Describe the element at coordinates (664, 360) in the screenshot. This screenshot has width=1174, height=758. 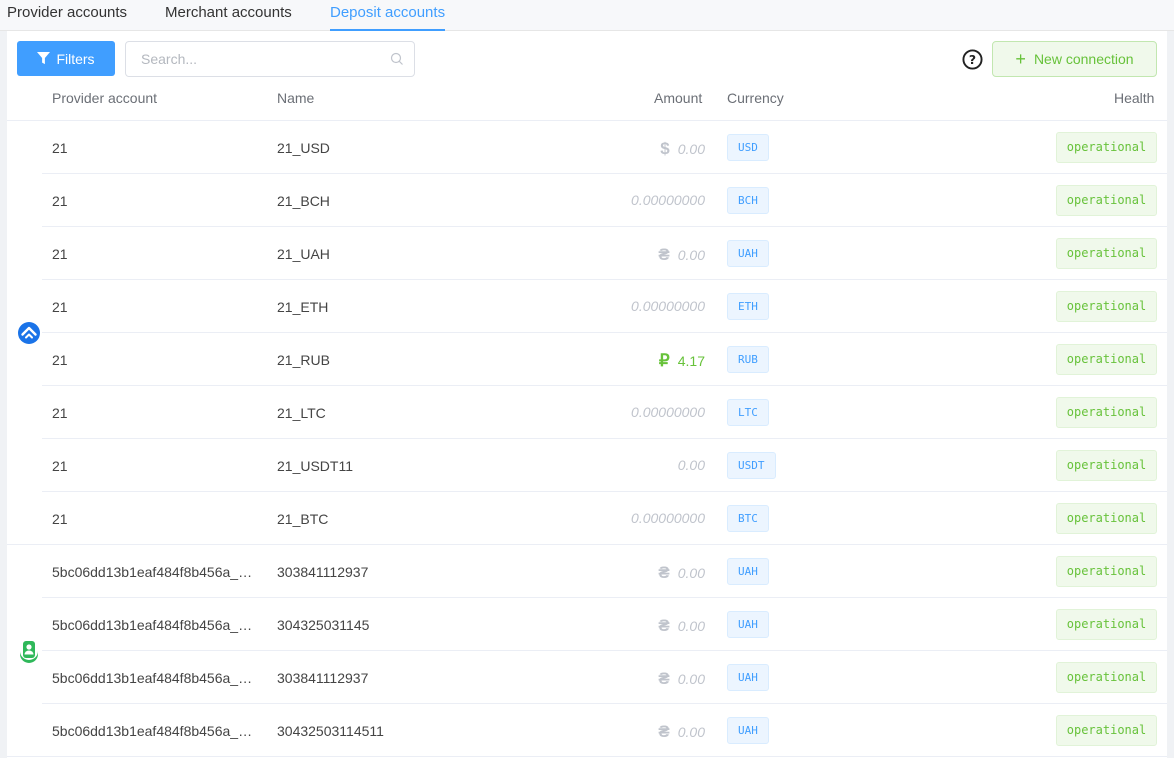
I see `currency-sign: ₽` at that location.